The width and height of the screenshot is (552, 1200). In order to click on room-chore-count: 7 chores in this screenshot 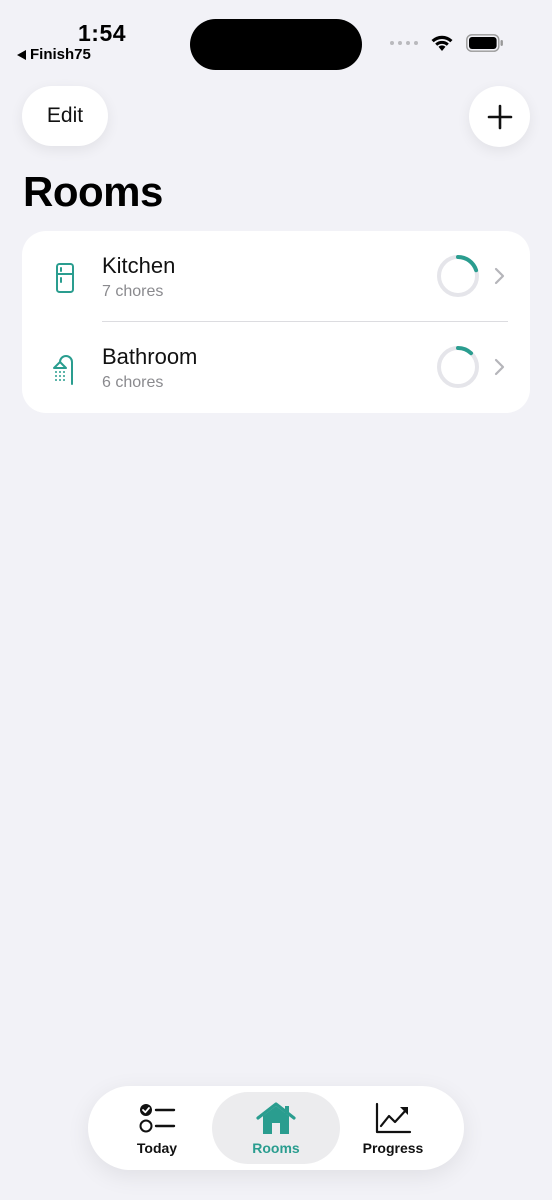, I will do `click(133, 291)`.